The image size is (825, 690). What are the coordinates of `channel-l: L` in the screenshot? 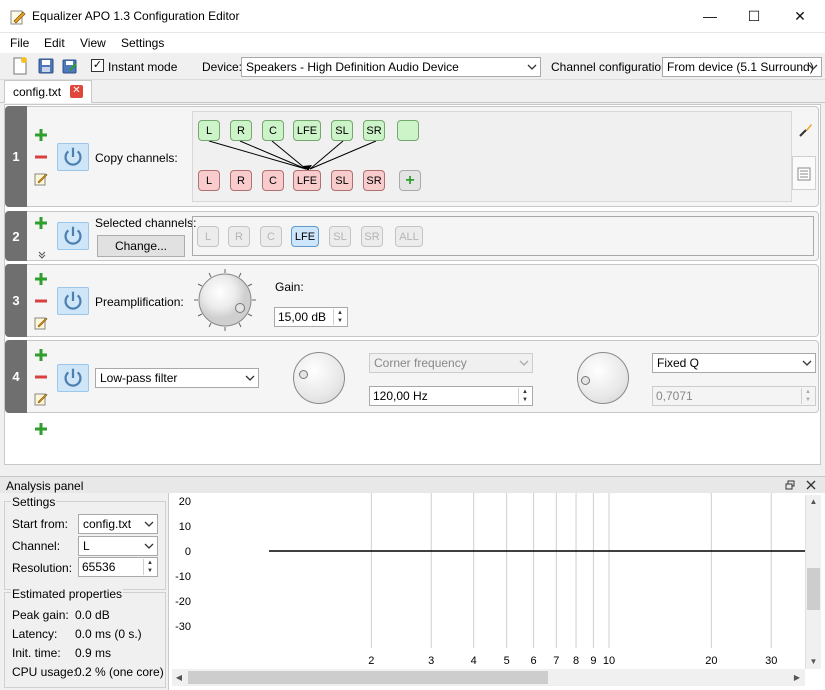 It's located at (208, 236).